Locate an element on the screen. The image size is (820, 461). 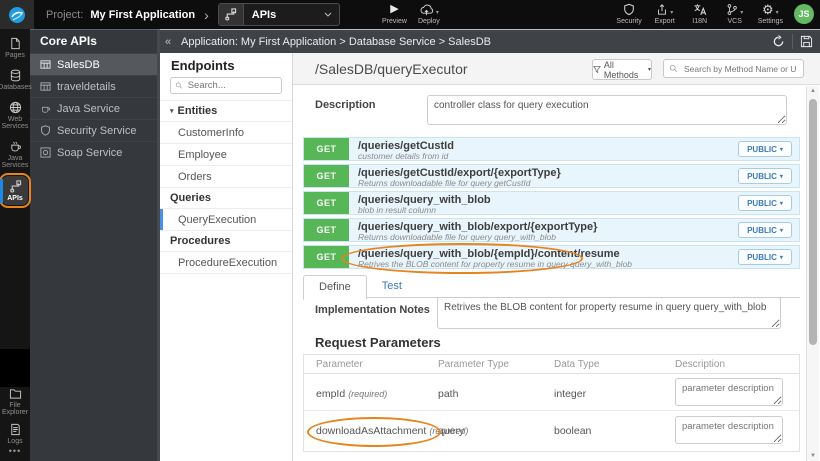
method-badge: GET is located at coordinates (326, 203).